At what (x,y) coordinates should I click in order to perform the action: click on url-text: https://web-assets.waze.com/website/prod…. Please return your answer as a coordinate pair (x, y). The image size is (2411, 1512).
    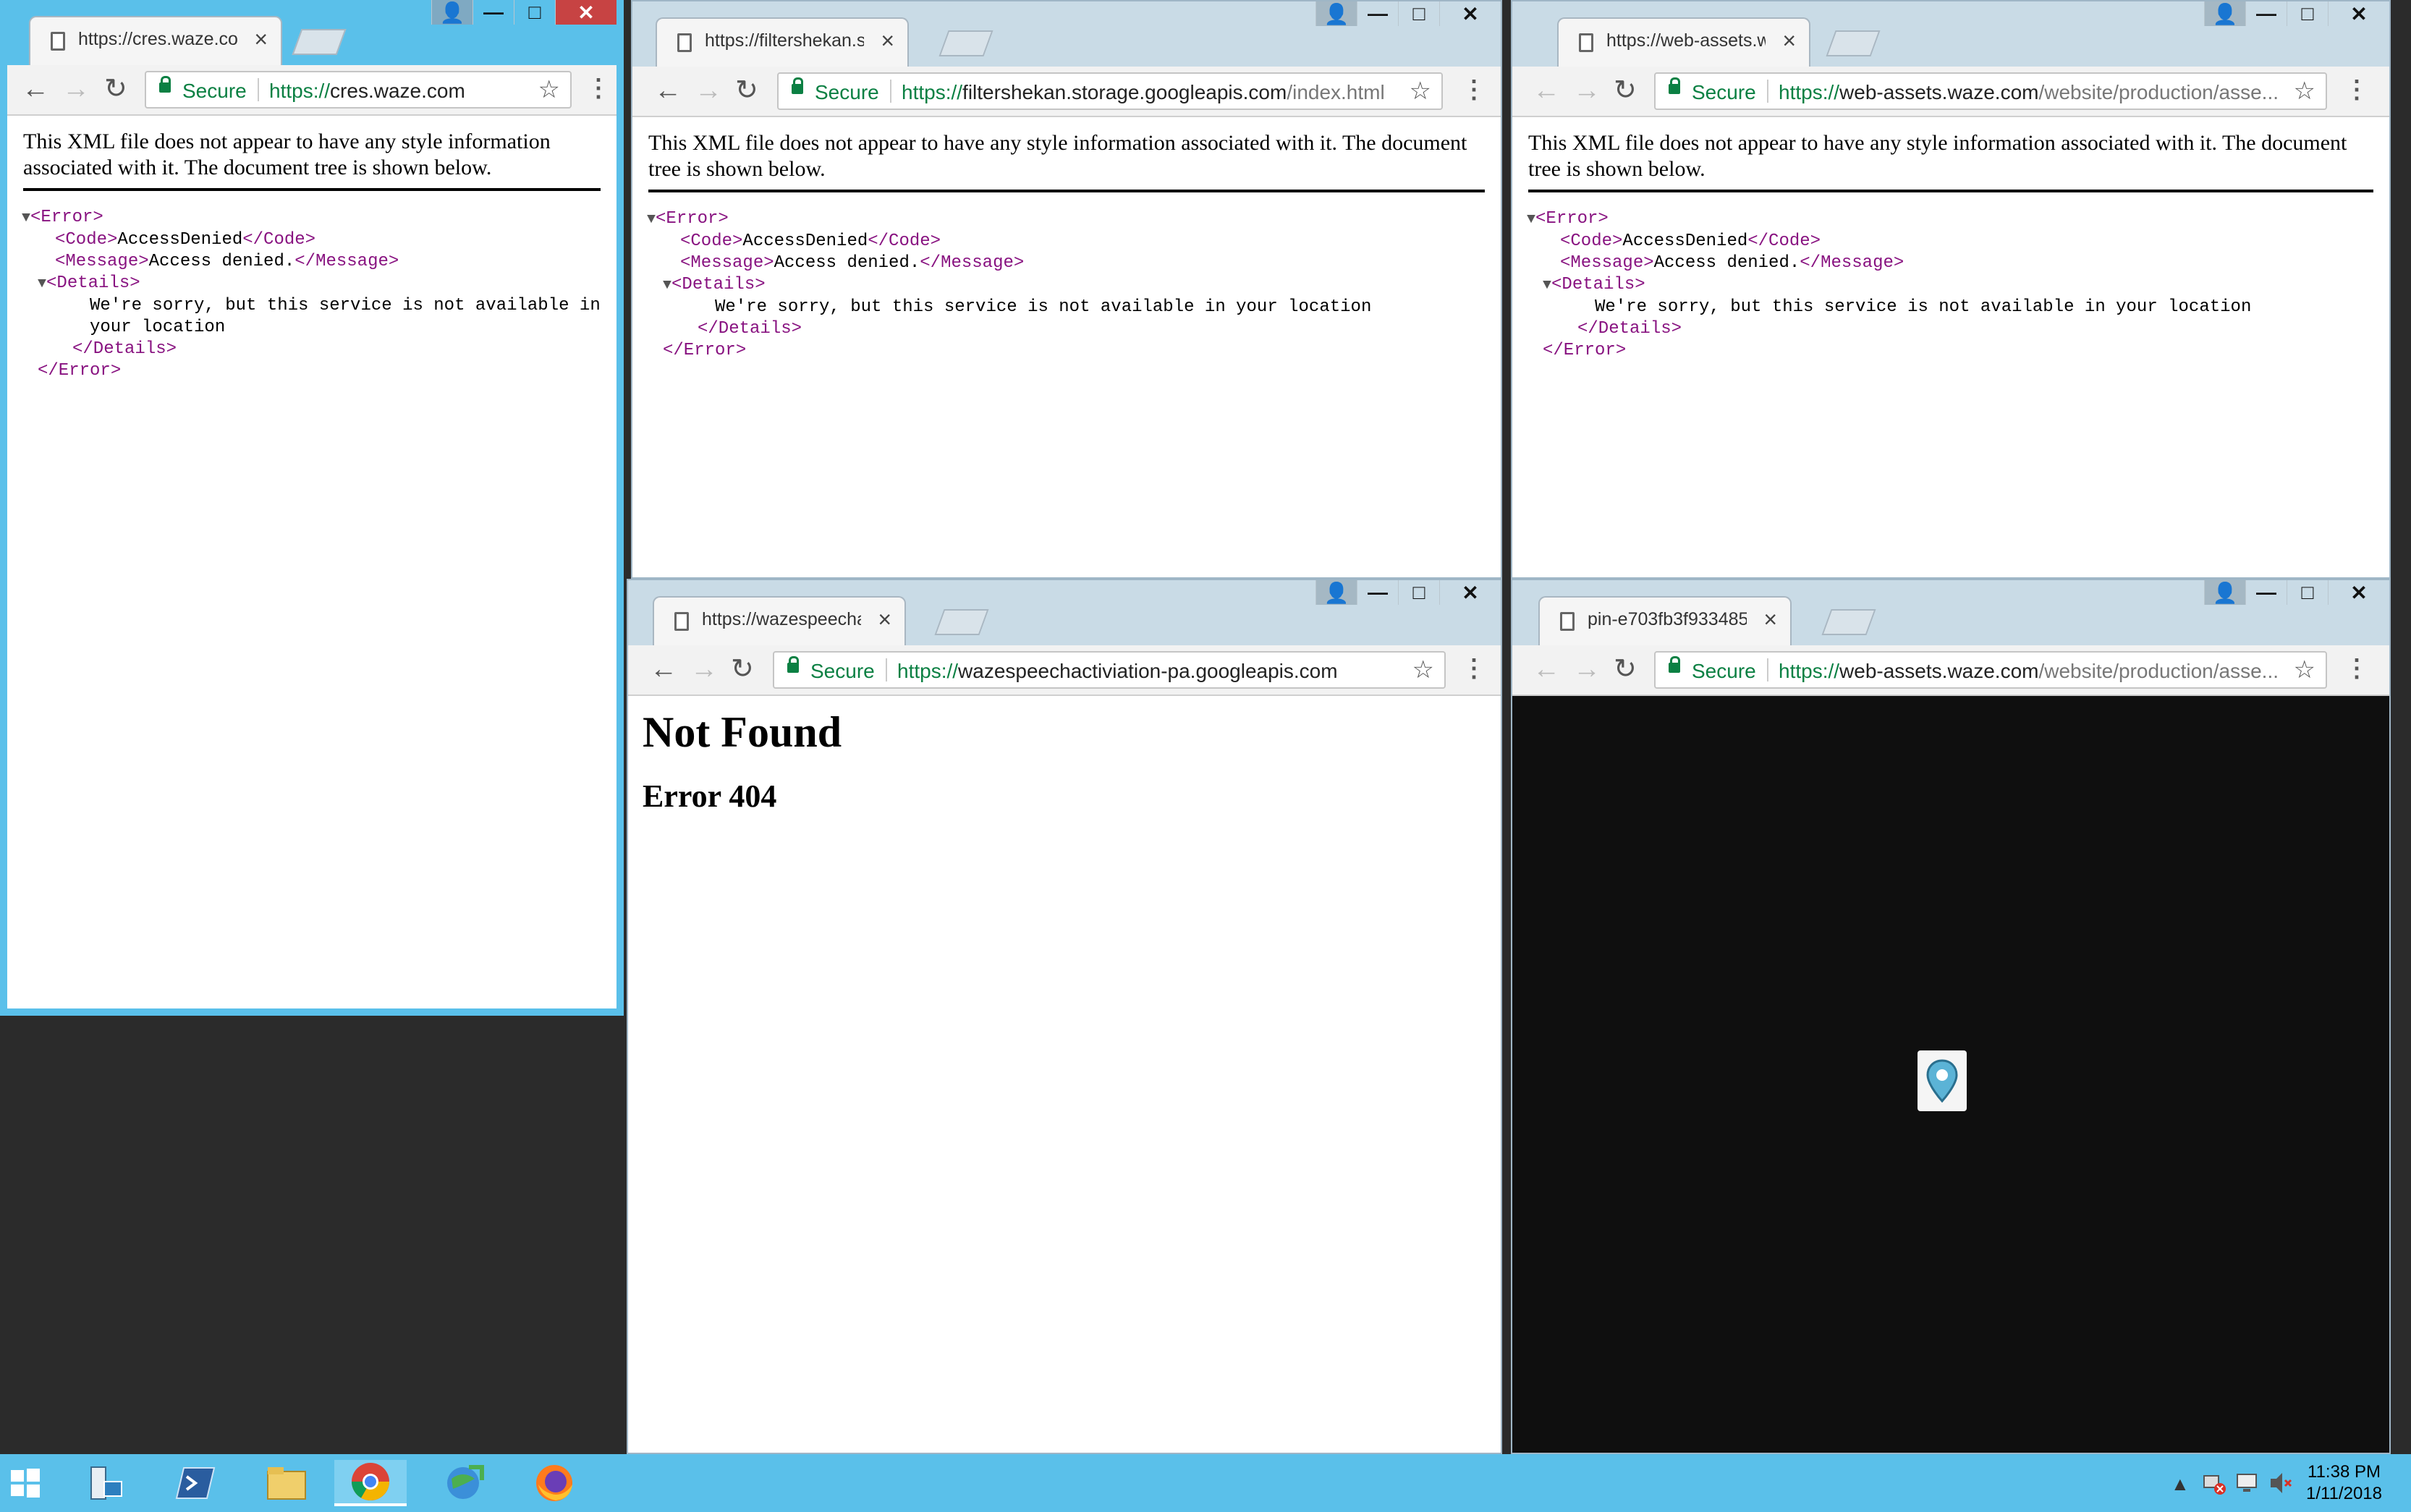
    Looking at the image, I should click on (2030, 92).